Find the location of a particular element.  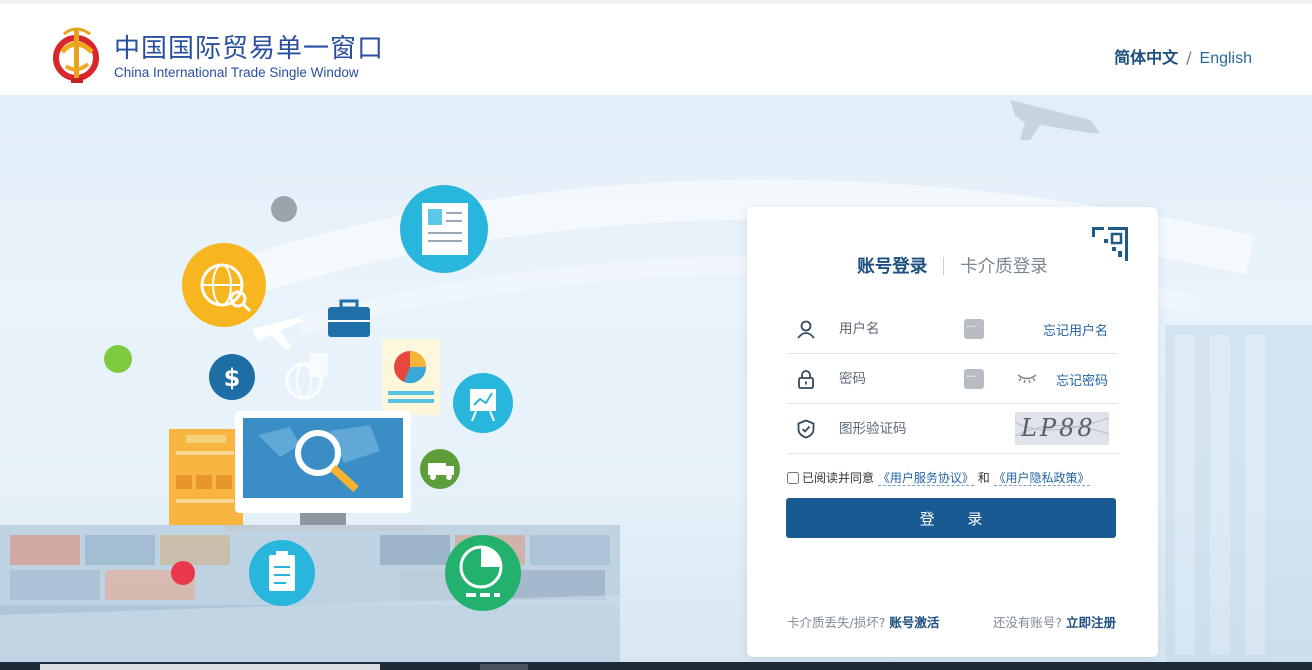

agreement-prefix: 已阅读并同意 is located at coordinates (838, 478).